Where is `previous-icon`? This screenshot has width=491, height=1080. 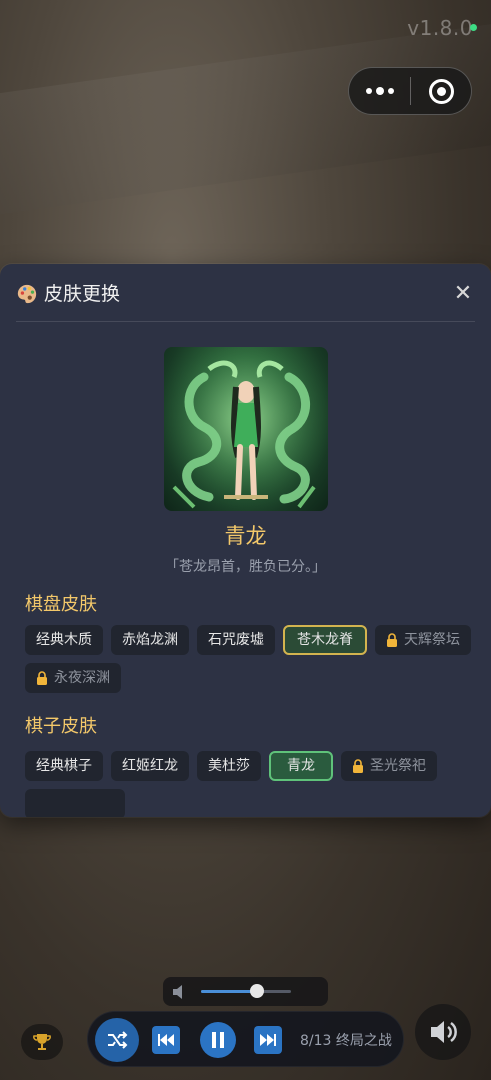 previous-icon is located at coordinates (166, 1040).